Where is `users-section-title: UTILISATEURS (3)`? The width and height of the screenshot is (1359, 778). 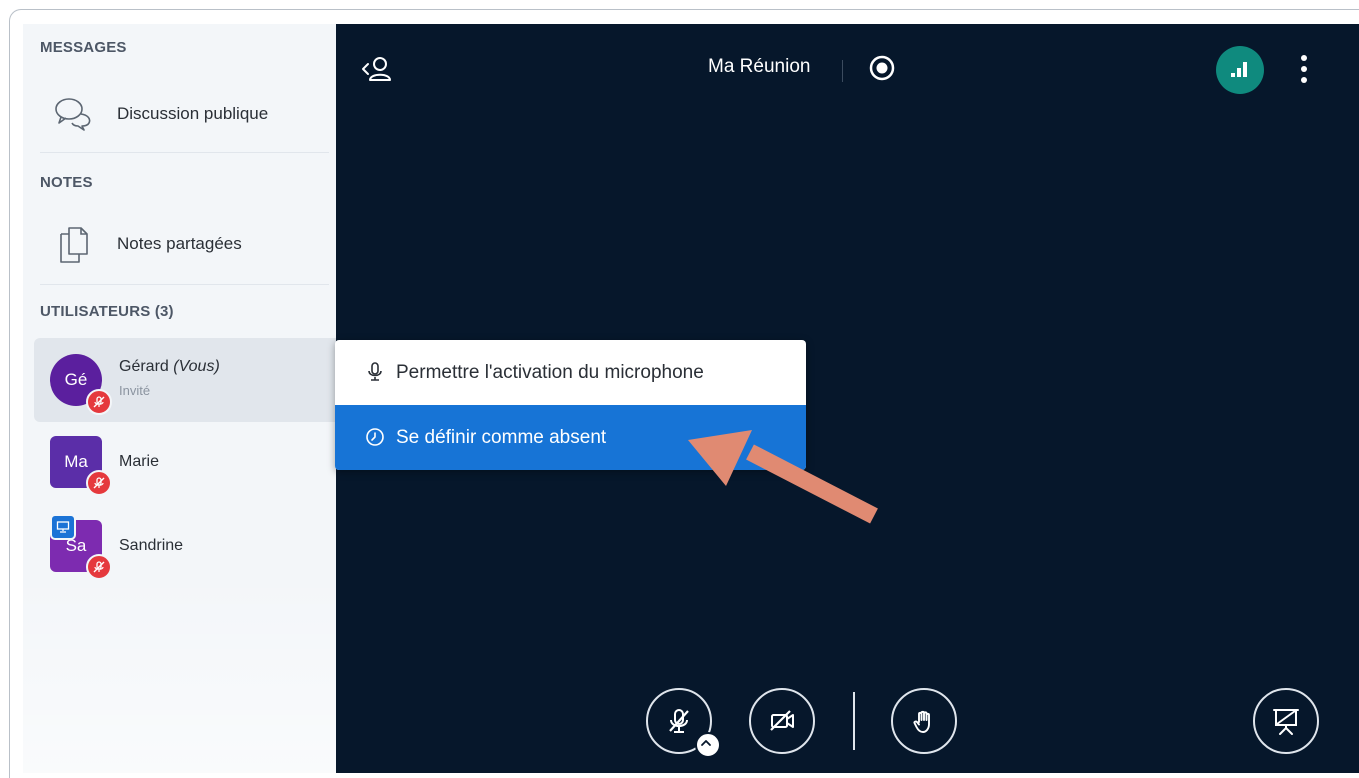 users-section-title: UTILISATEURS (3) is located at coordinates (107, 311).